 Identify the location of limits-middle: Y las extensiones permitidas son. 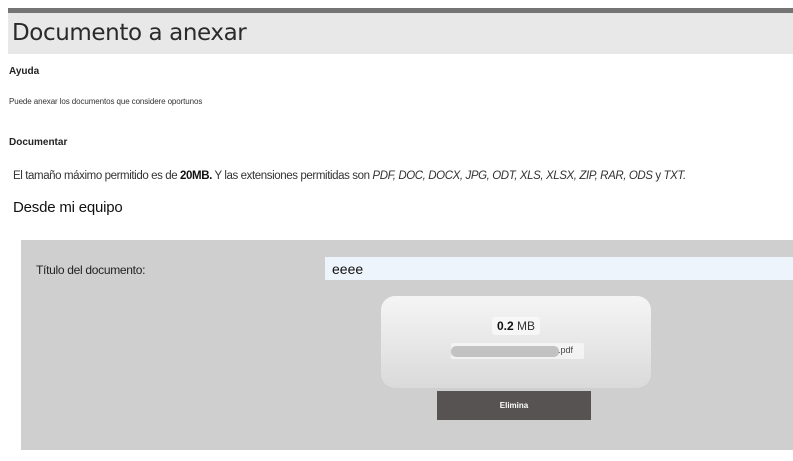
(292, 176).